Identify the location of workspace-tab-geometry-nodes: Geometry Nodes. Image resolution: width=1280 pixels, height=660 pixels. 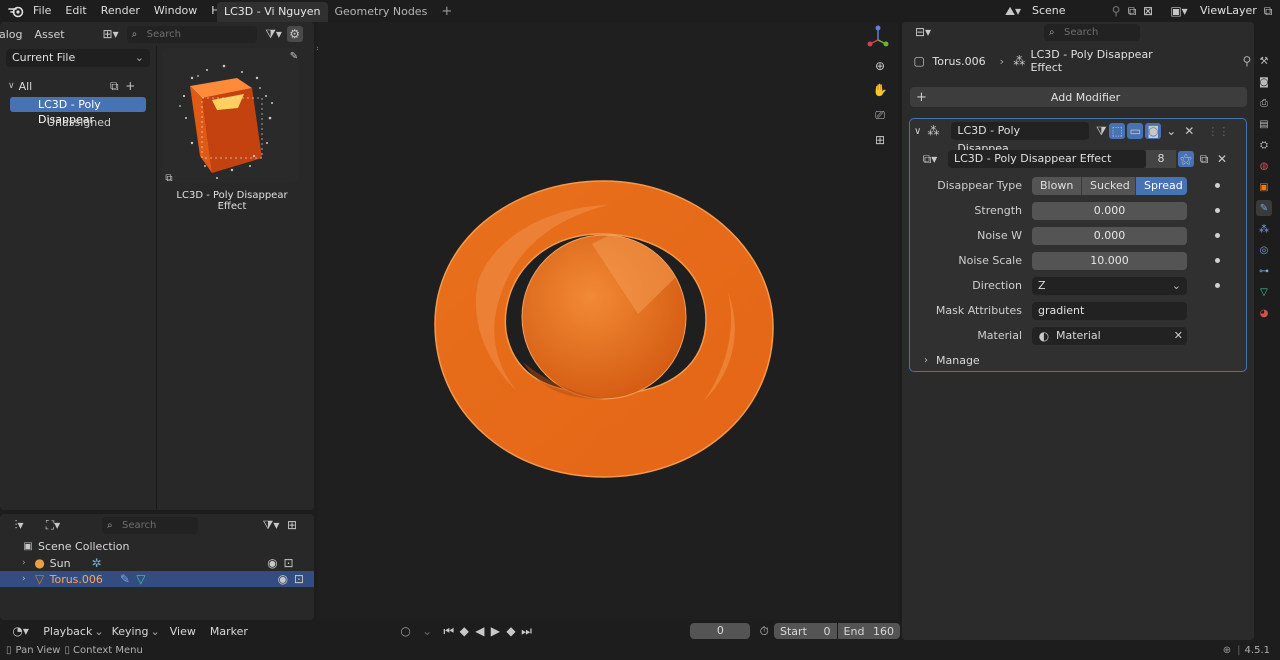
(381, 12).